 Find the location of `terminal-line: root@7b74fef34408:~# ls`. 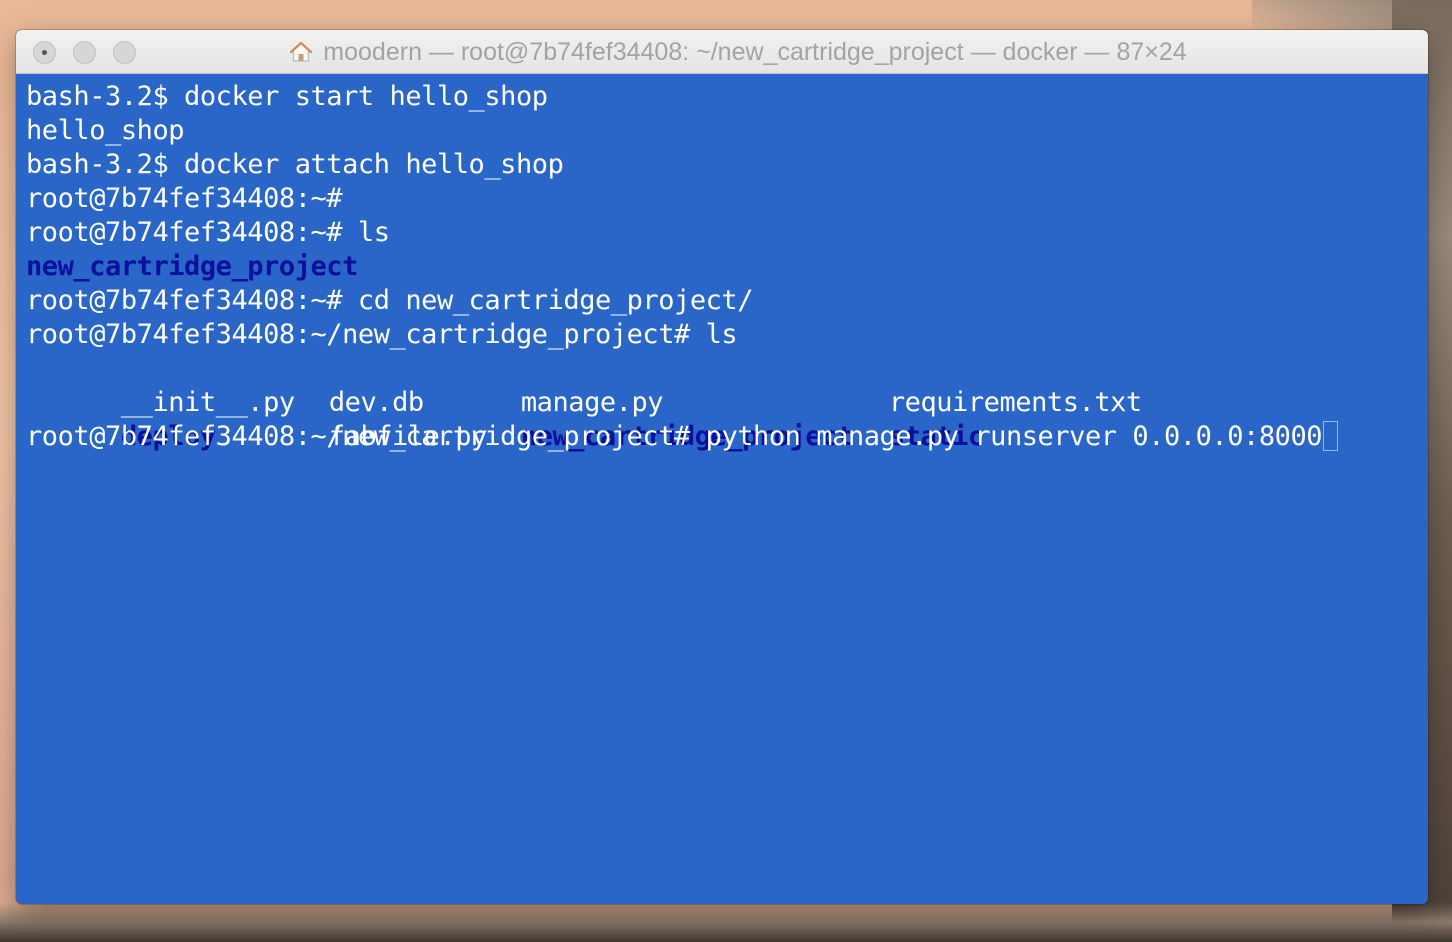

terminal-line: root@7b74fef34408:~# ls is located at coordinates (208, 232).